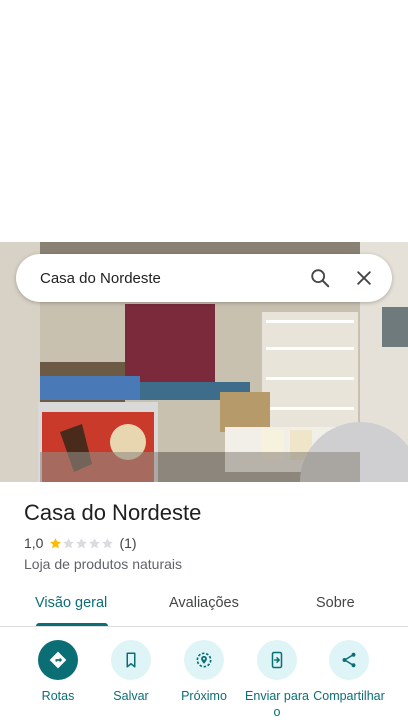  I want to click on send-to-phone-button: Enviar para o, so click(277, 680).